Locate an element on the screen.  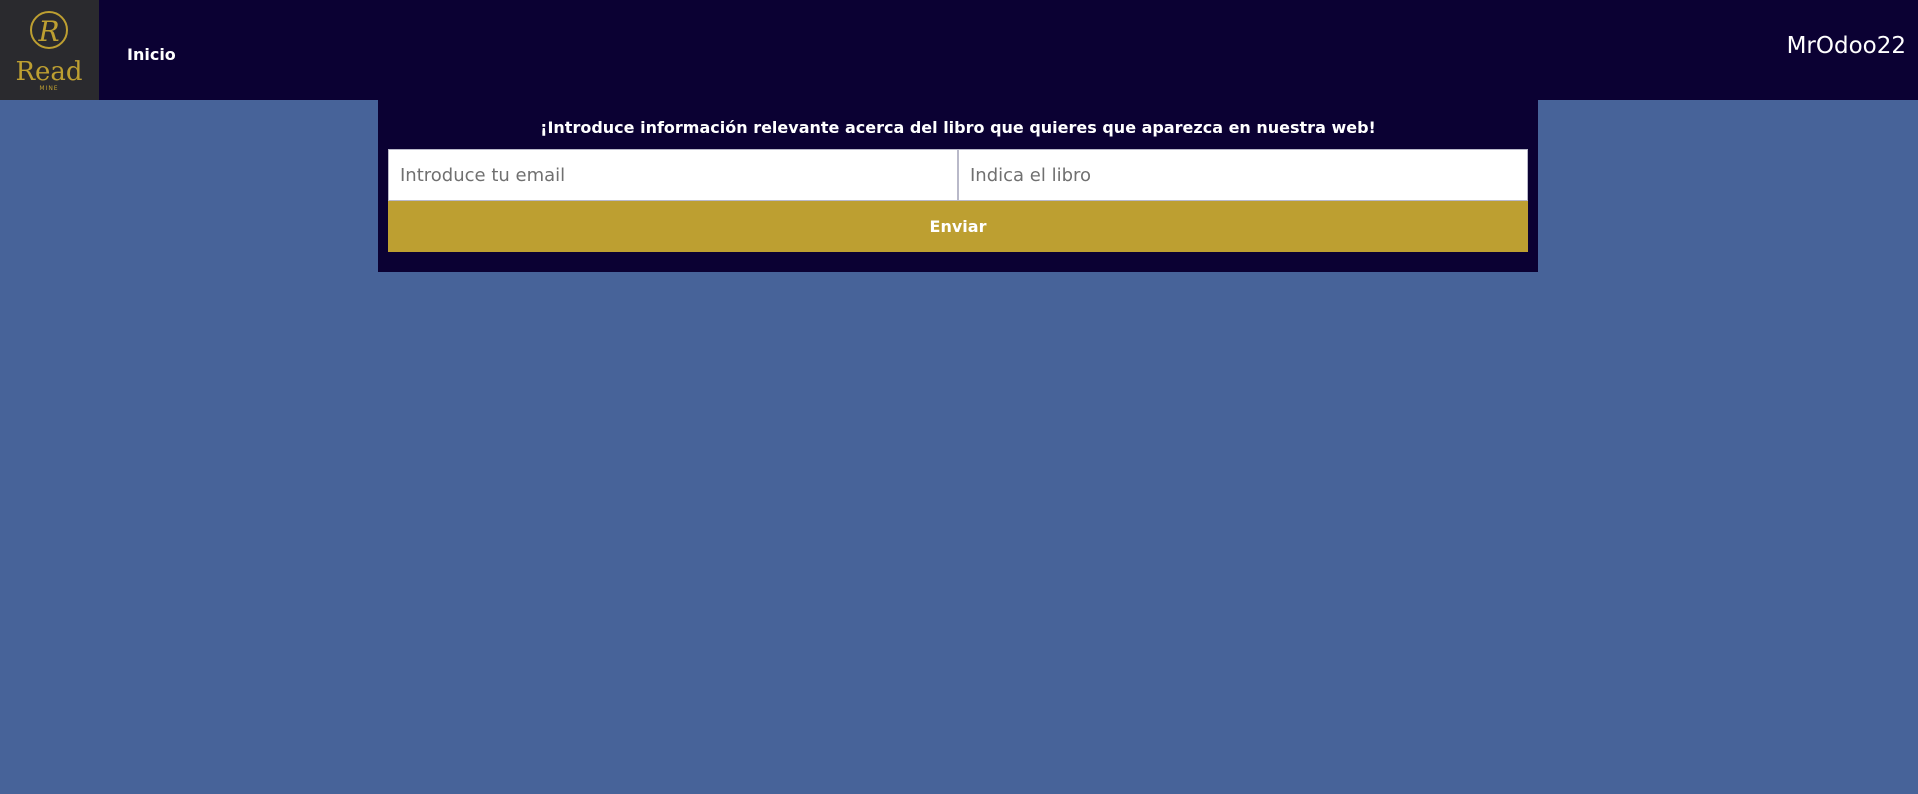
logo-initial: R is located at coordinates (48, 31).